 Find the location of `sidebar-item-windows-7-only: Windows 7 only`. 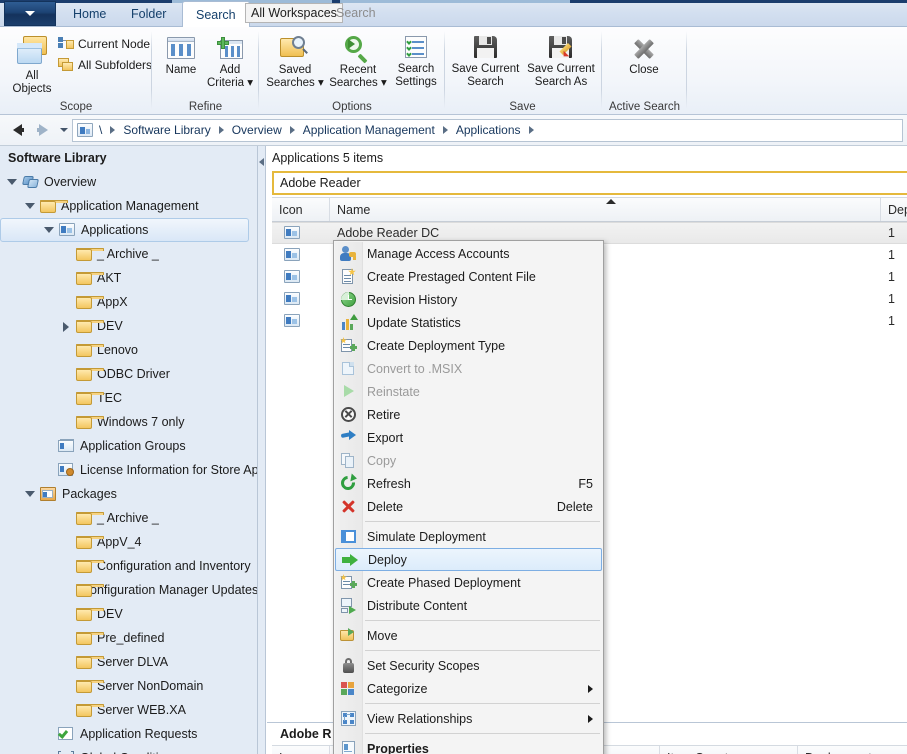

sidebar-item-windows-7-only: Windows 7 only is located at coordinates (128, 422).